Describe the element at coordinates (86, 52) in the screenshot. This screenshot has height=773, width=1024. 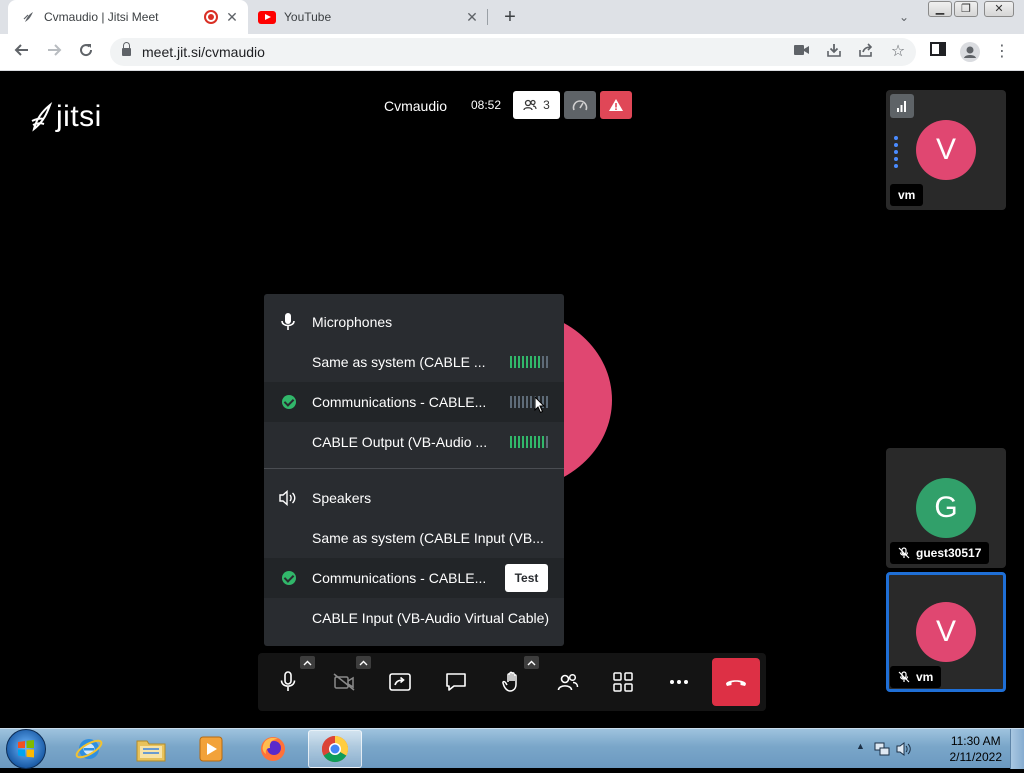
I see `reload-icon` at that location.